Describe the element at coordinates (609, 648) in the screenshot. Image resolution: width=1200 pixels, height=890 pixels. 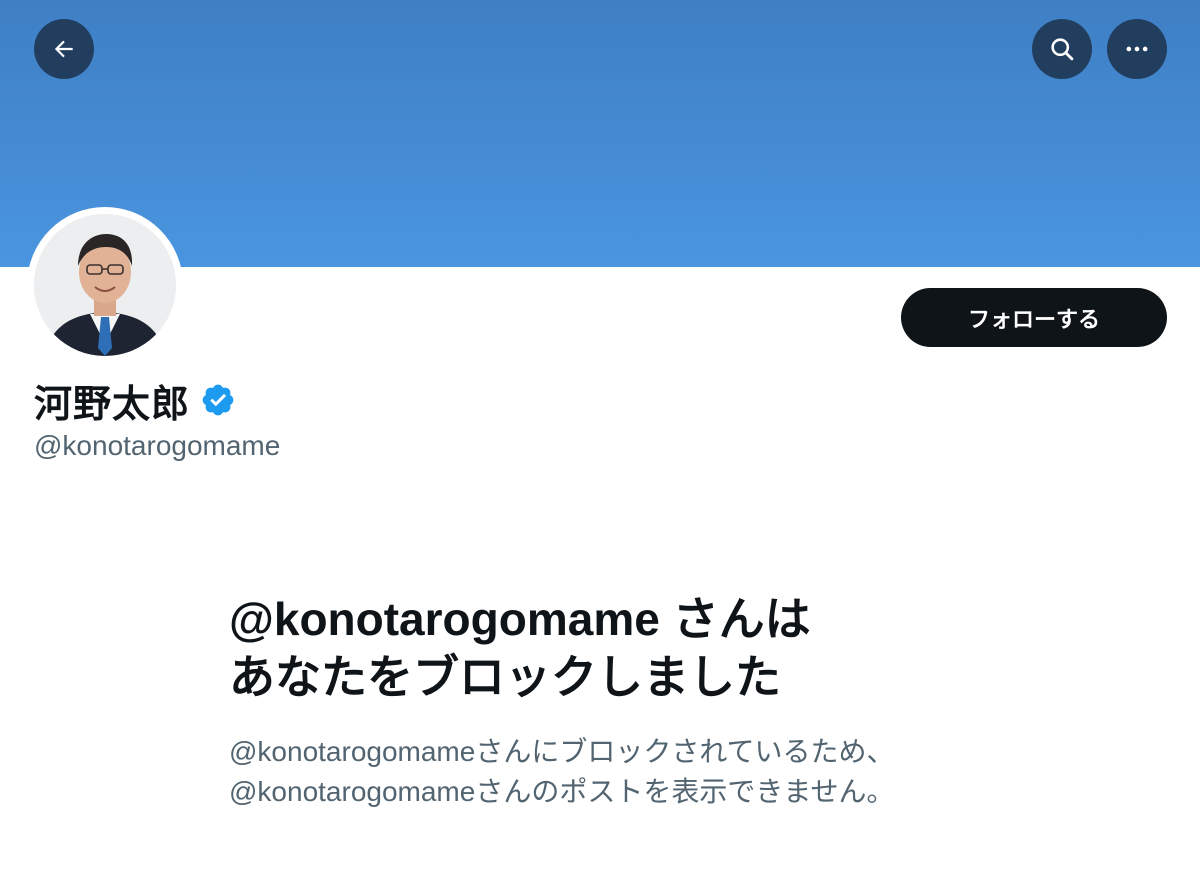
I see `blocked-title: @konotarogomame さんは あなたをブロックしました` at that location.